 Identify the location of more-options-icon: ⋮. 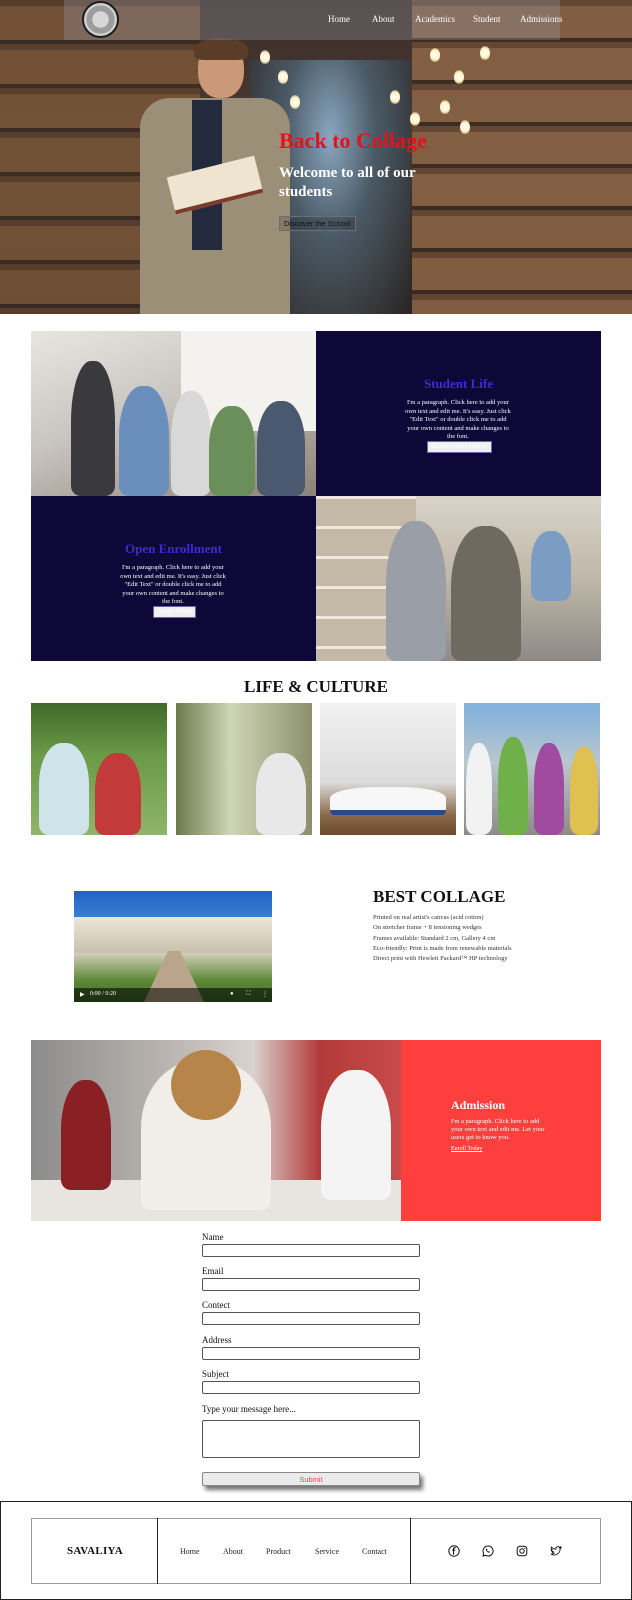
(265, 994).